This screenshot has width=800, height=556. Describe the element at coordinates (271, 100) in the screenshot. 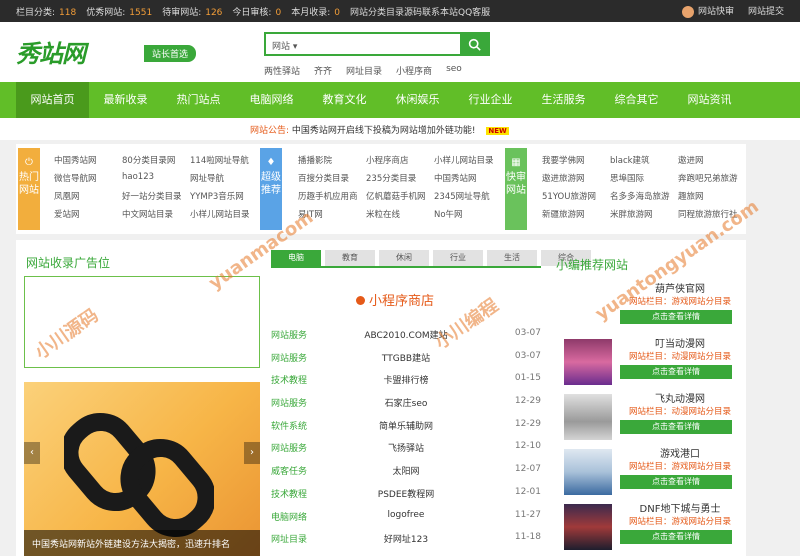

I see `nav-computer: 电脑网络` at that location.